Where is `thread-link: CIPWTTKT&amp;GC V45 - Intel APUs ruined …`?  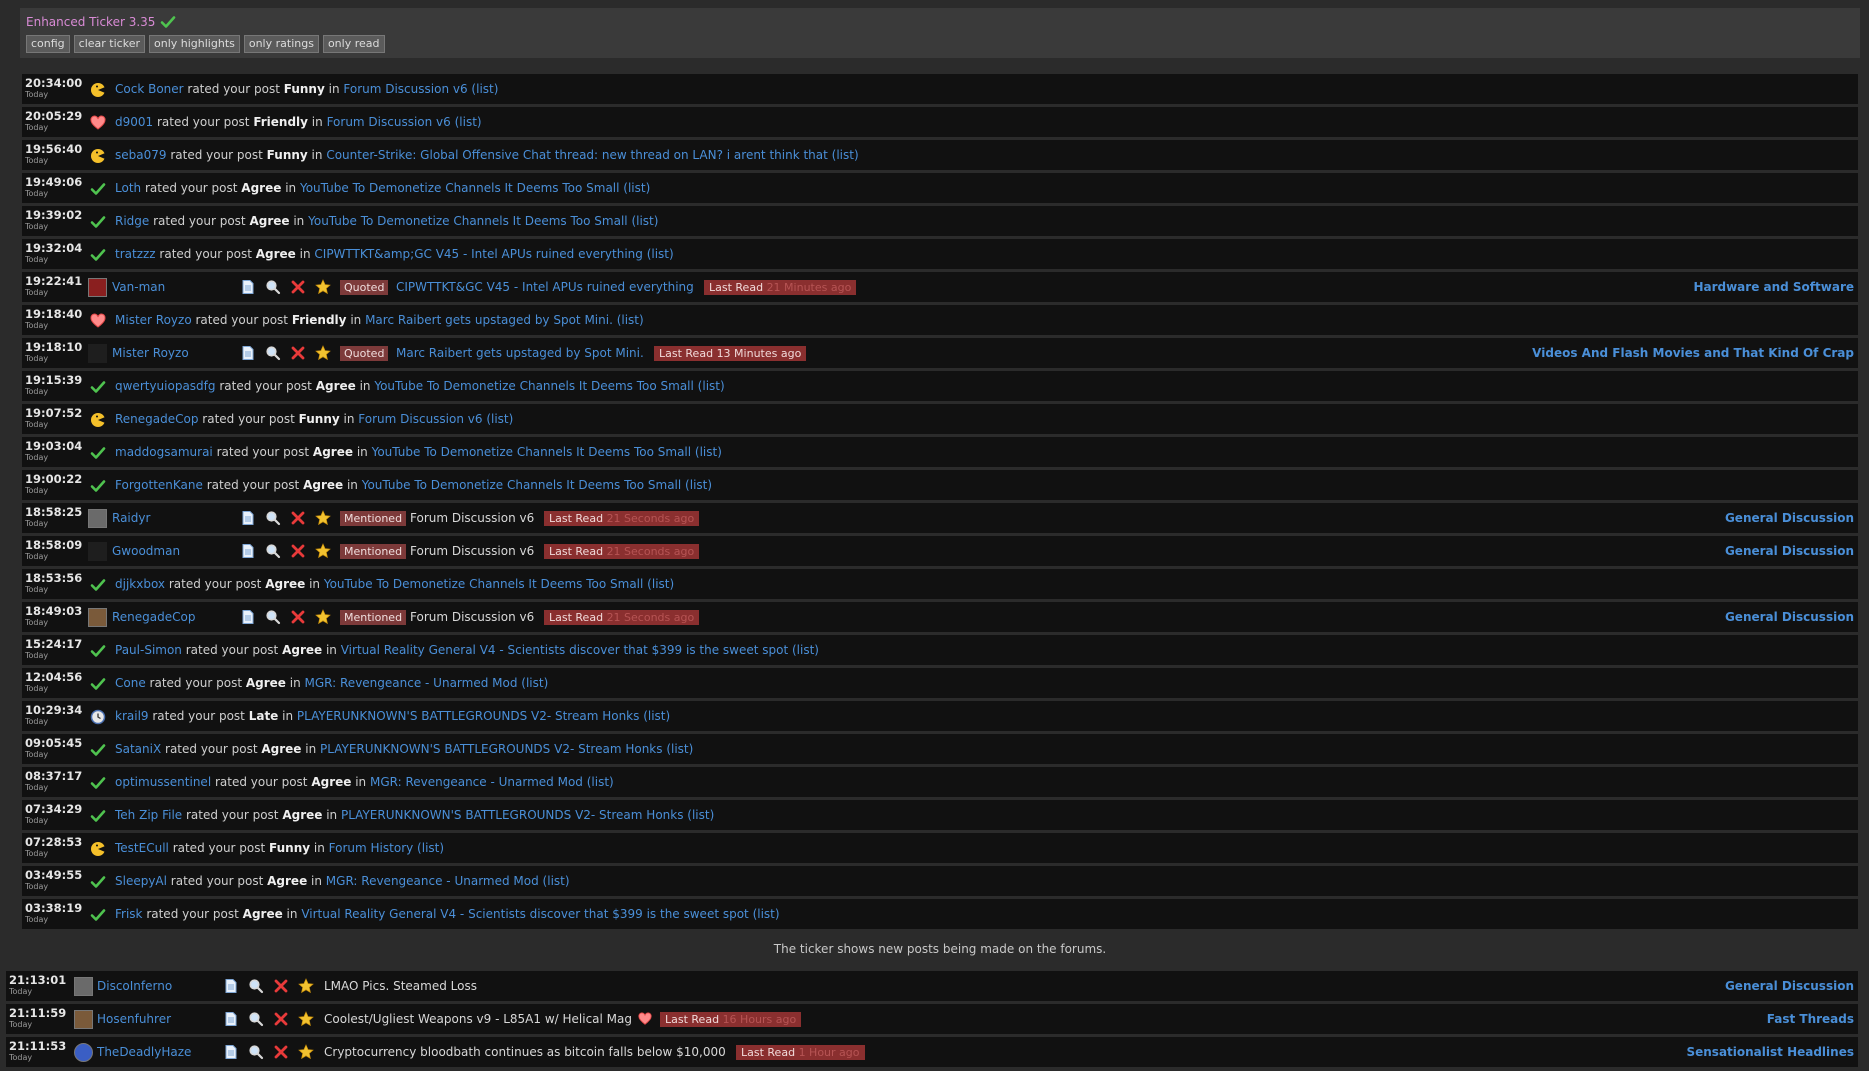 thread-link: CIPWTTKT&amp;GC V45 - Intel APUs ruined … is located at coordinates (478, 254).